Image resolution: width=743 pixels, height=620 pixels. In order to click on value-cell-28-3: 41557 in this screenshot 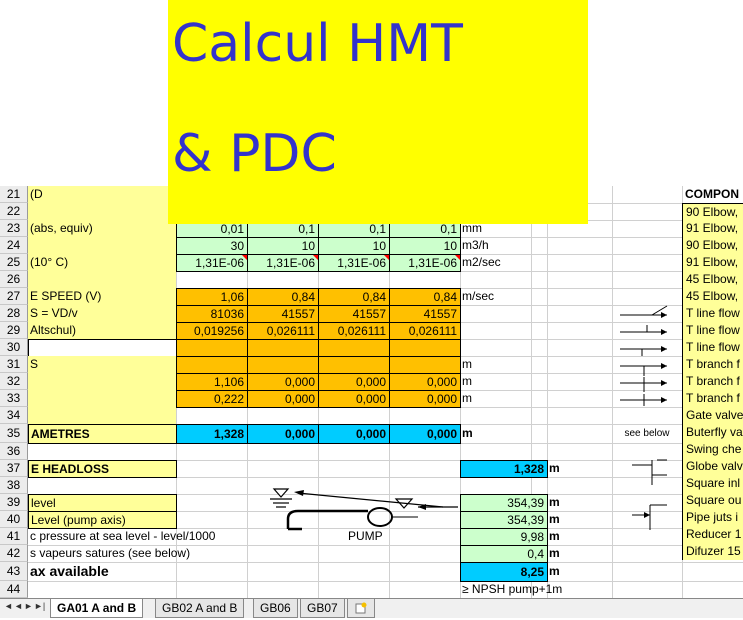, I will do `click(354, 314)`.